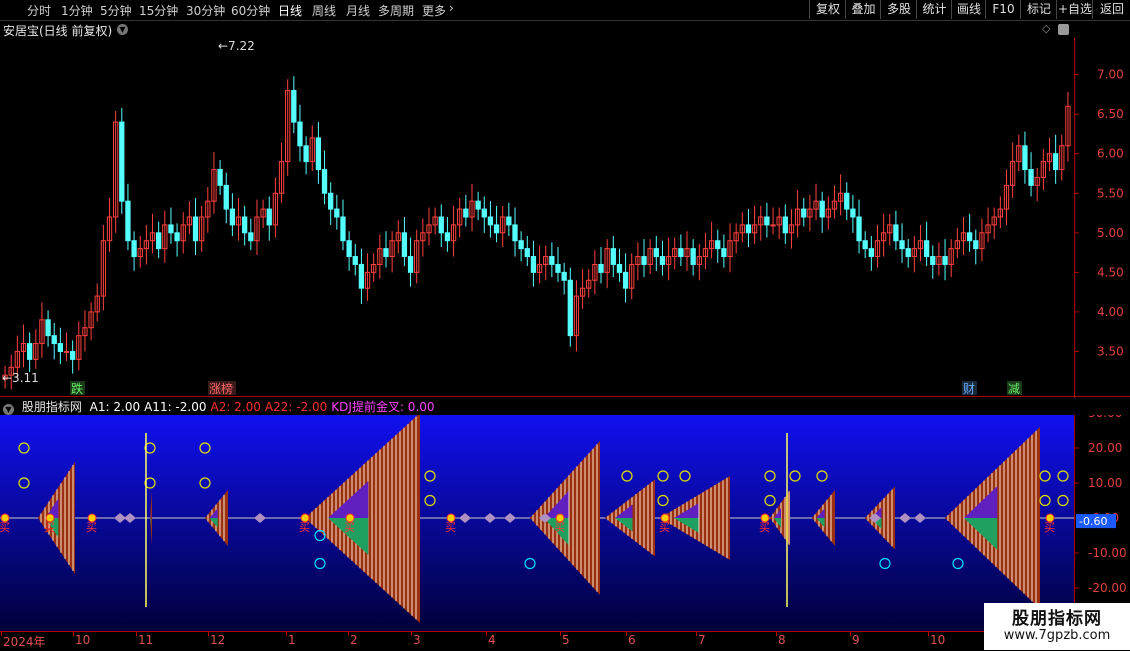 This screenshot has height=651, width=1130. I want to click on event-tag: 涨榜, so click(222, 388).